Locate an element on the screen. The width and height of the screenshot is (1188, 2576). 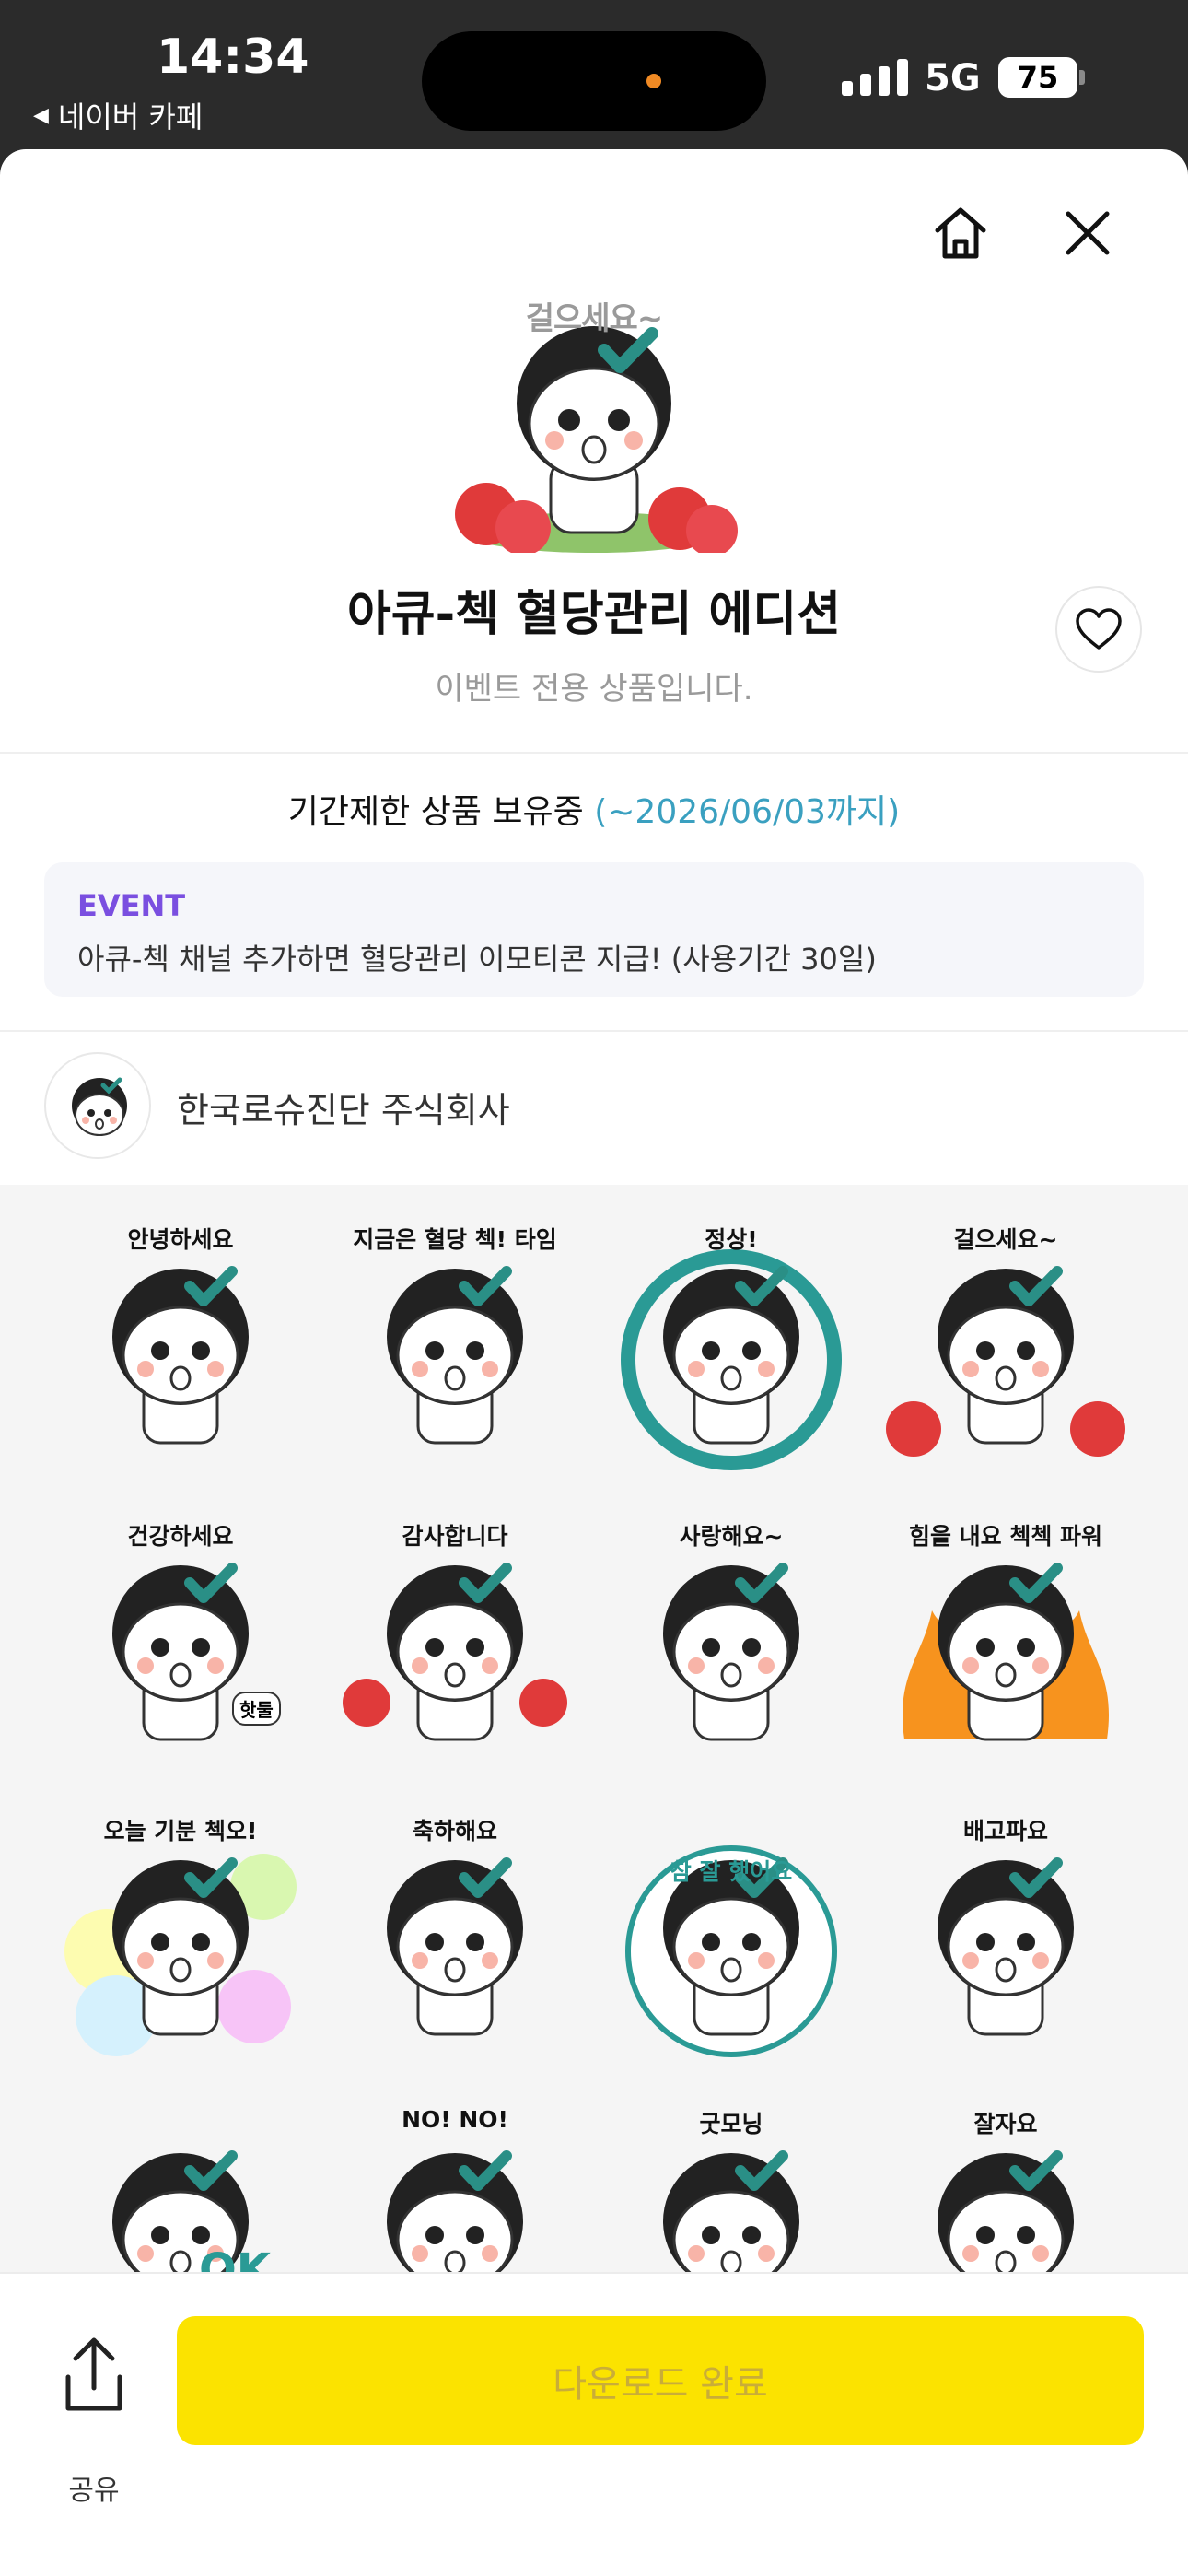
sticker-congrats: 축하해요 is located at coordinates (455, 1937).